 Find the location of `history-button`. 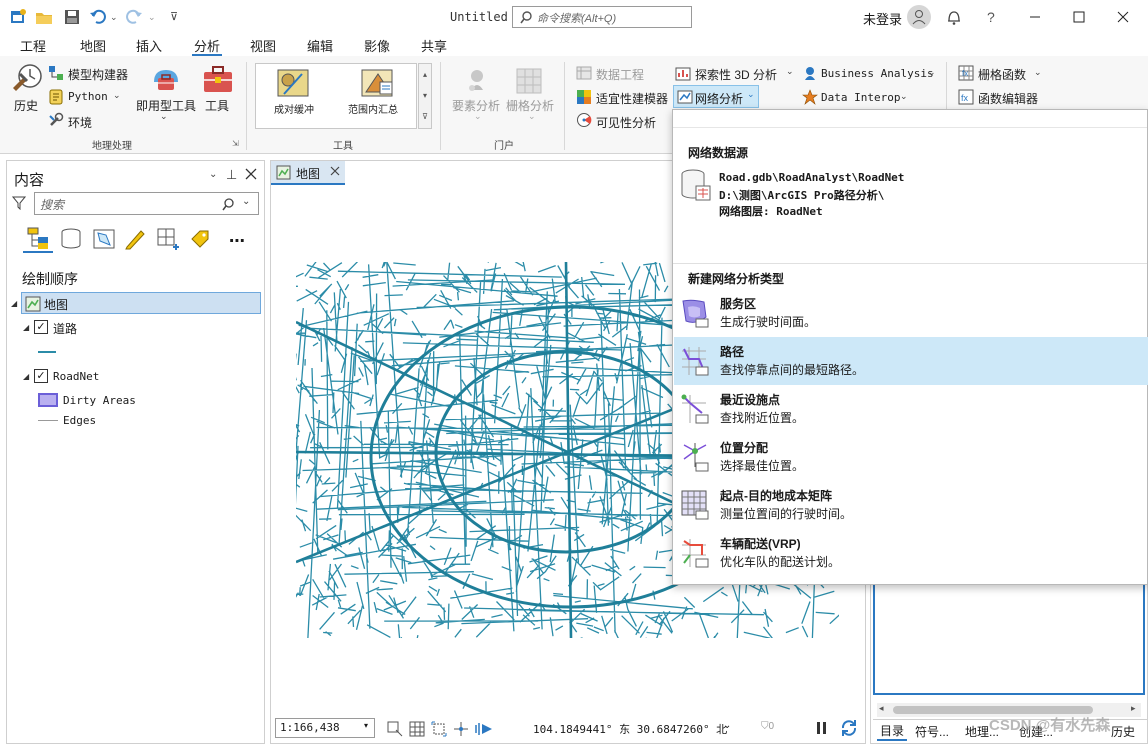

history-button is located at coordinates (27, 78).